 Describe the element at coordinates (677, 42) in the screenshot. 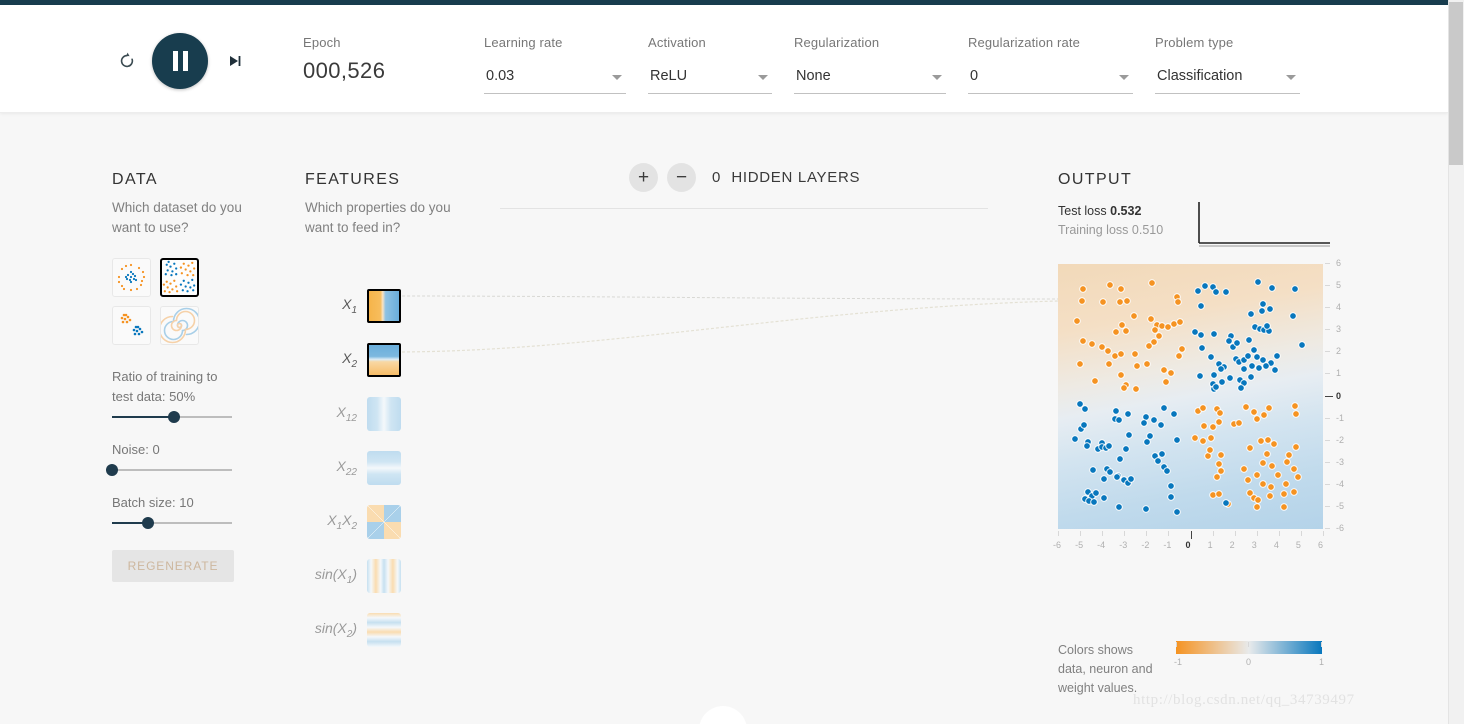

I see `activation-label: Activation` at that location.